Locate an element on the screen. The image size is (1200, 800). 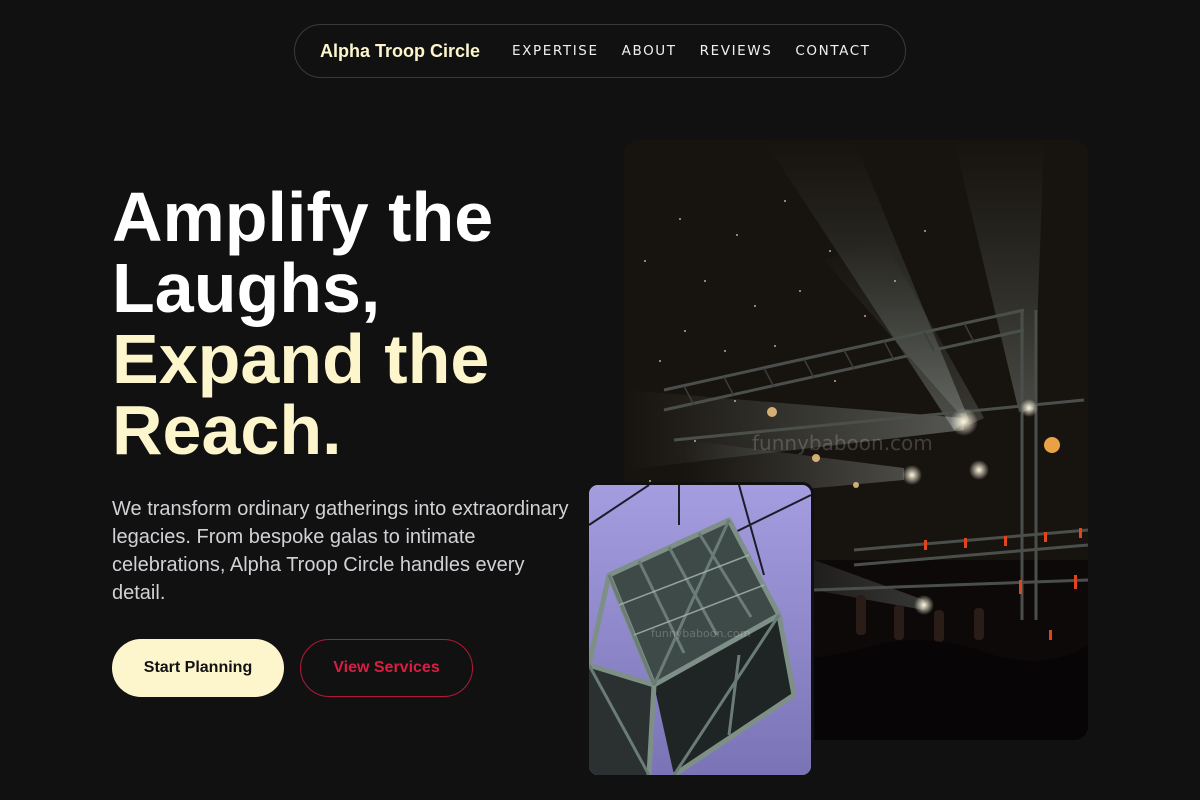
hero-title: Amplify the Laughs, Expand the Reach. is located at coordinates (352, 324).